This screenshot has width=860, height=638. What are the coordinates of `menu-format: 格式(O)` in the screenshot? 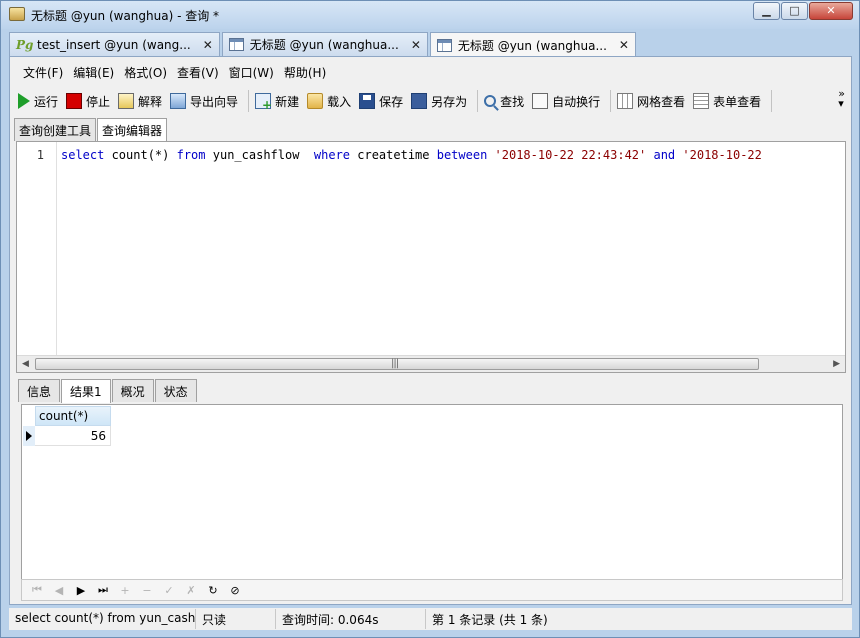 It's located at (145, 72).